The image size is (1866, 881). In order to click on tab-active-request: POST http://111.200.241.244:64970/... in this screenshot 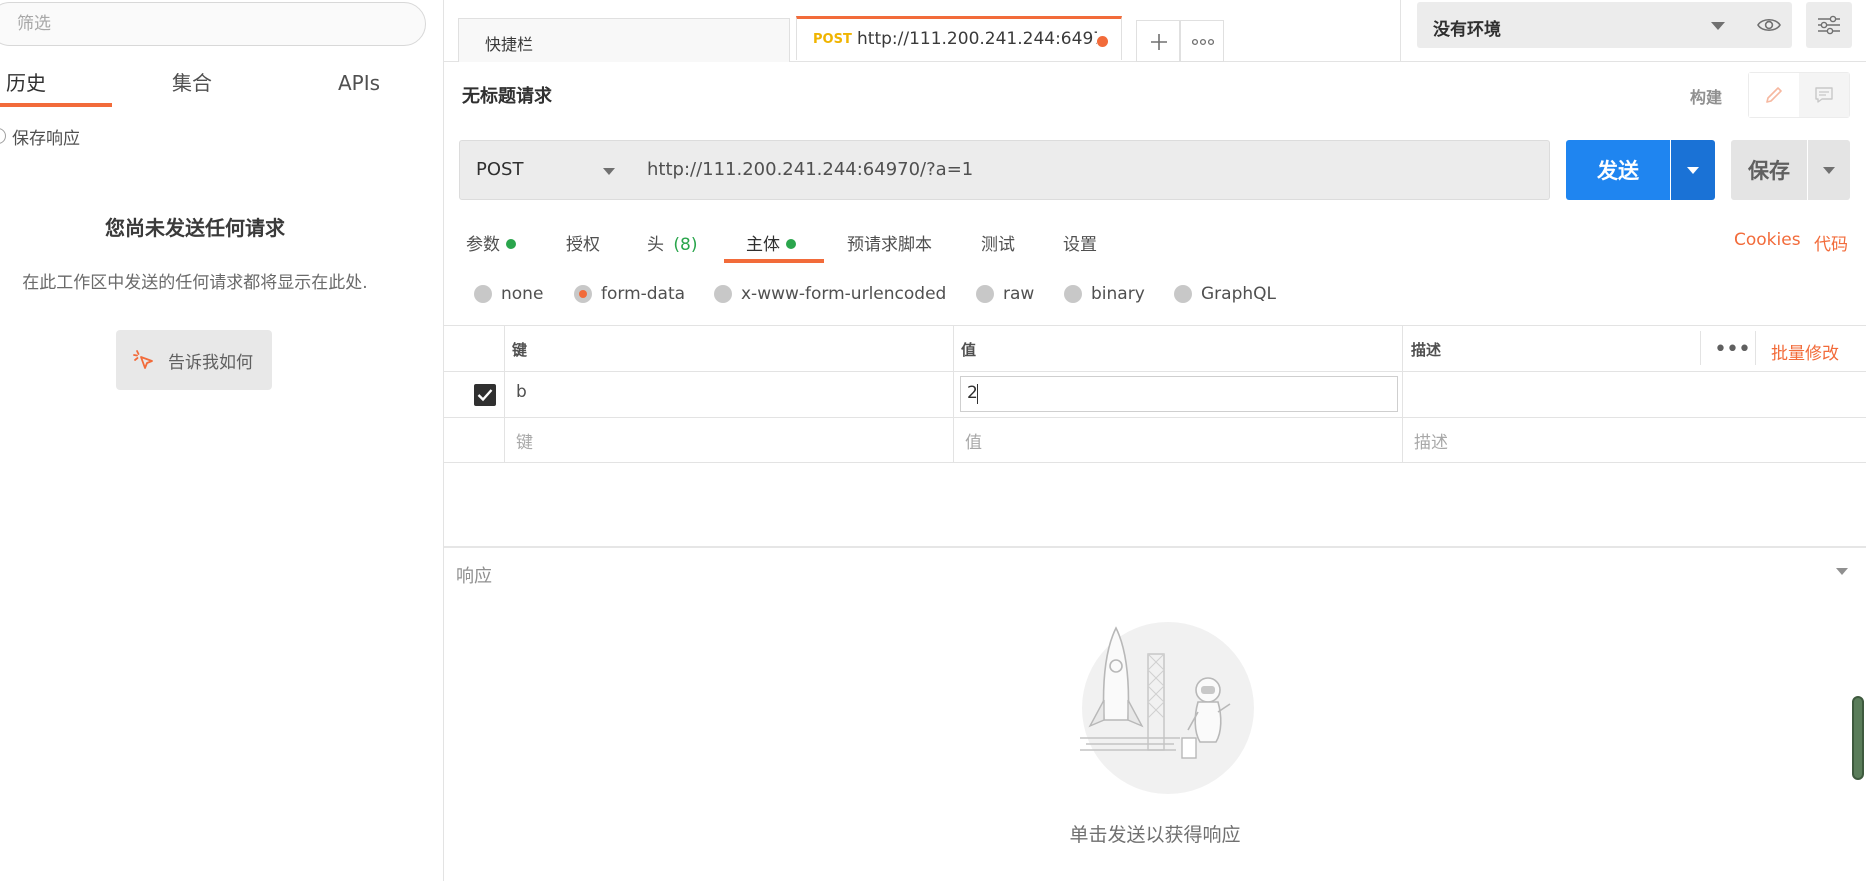, I will do `click(959, 38)`.